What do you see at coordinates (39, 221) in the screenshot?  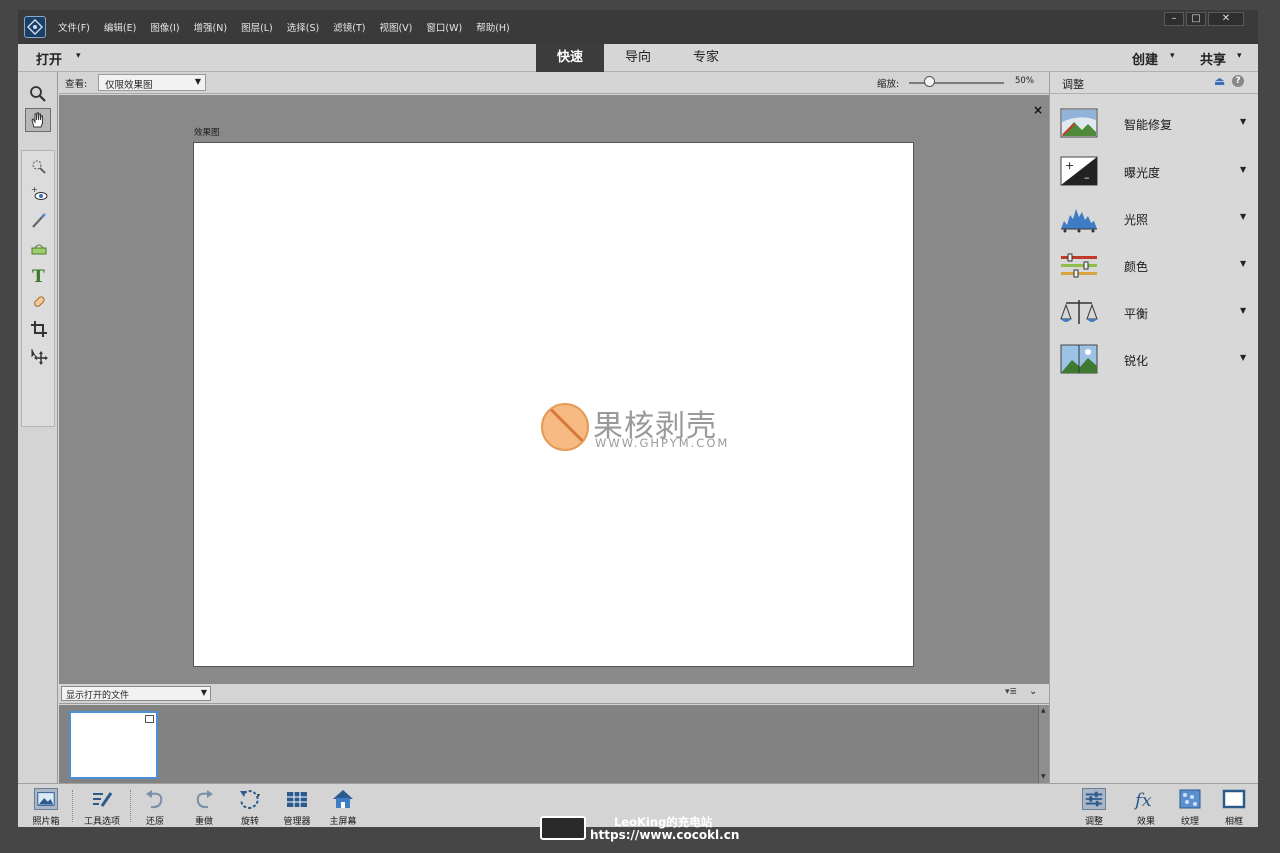 I see `whiten-teeth-tool-icon` at bounding box center [39, 221].